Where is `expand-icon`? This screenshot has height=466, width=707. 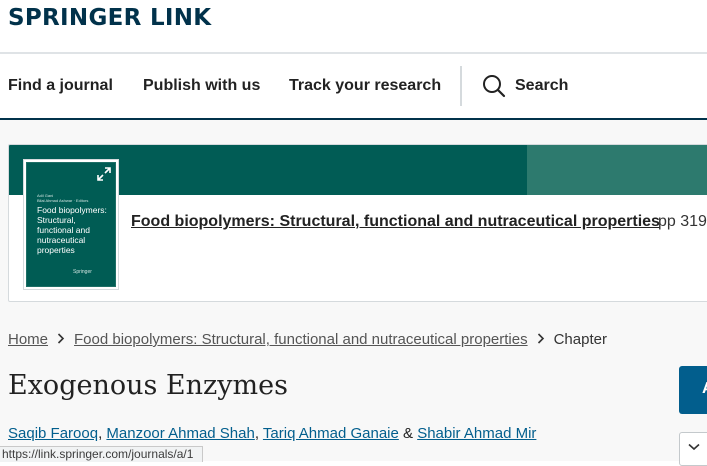 expand-icon is located at coordinates (104, 174).